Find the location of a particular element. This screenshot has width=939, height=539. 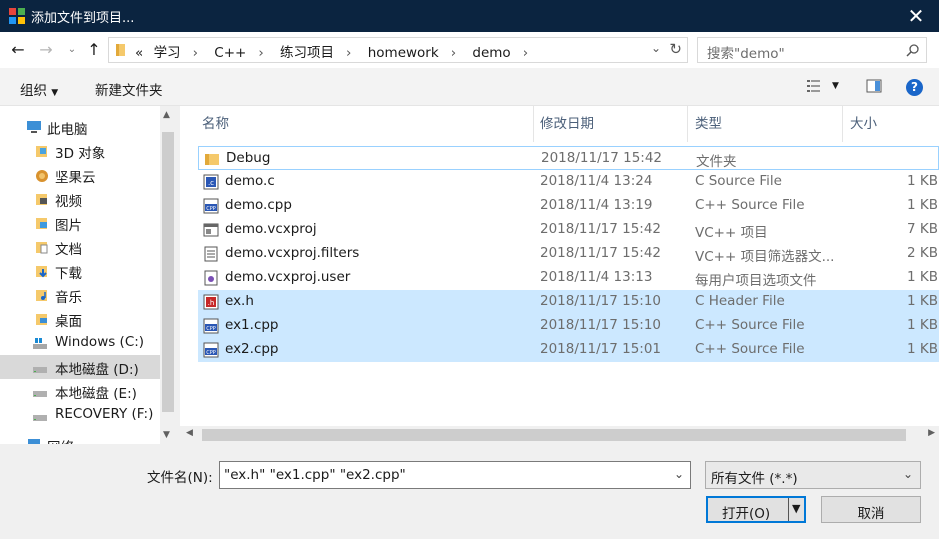

scroll-up-icon: ▲ is located at coordinates (166, 115).